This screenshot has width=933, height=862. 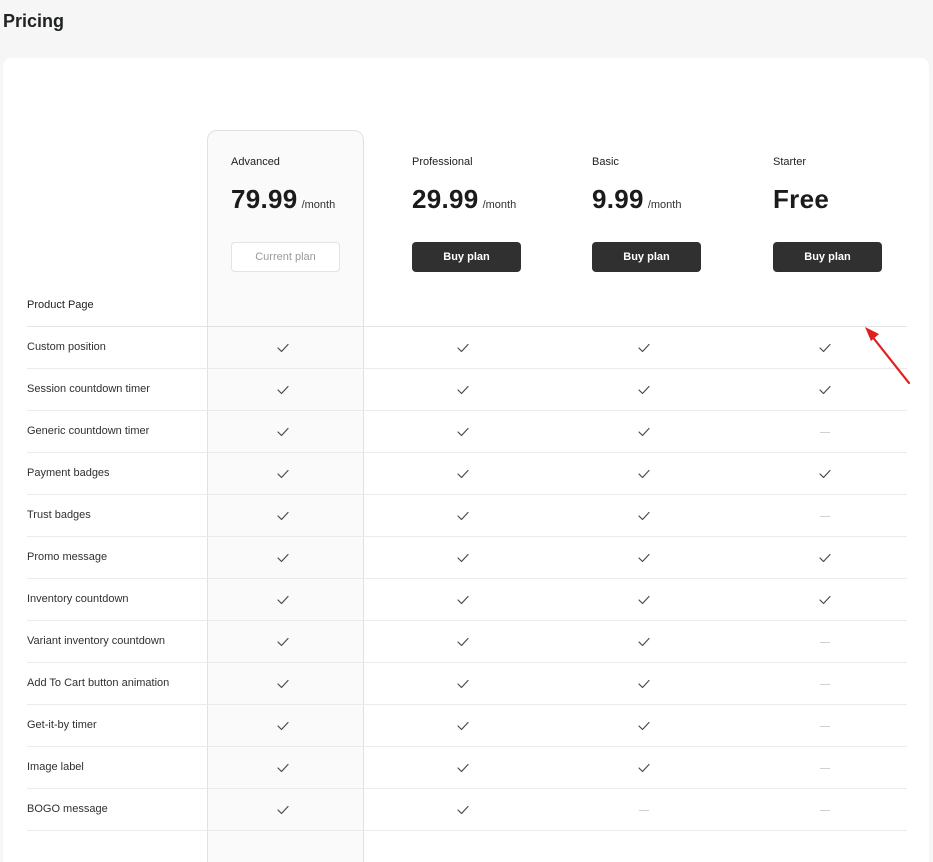 I want to click on section-title: Product Page, so click(x=60, y=305).